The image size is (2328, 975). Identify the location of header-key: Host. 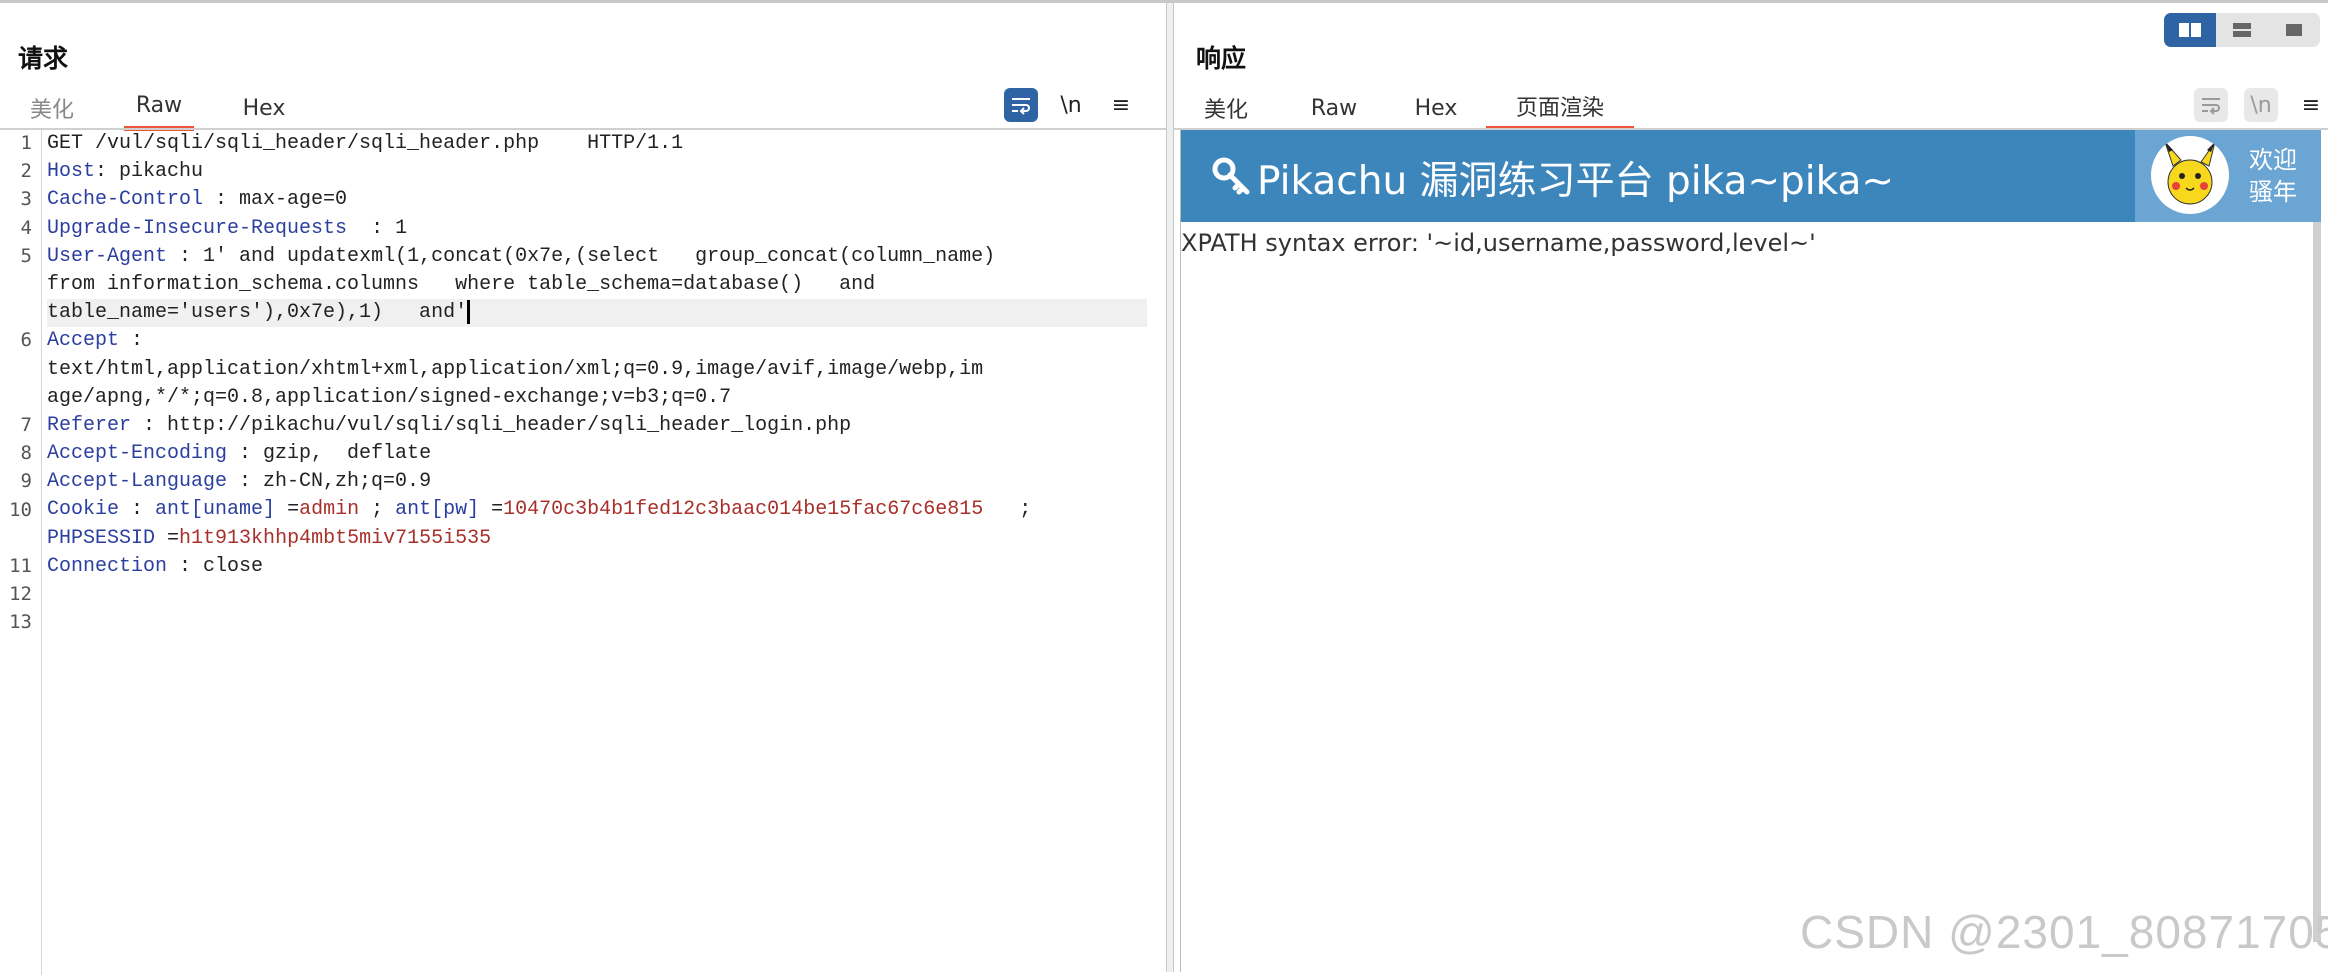
(71, 172).